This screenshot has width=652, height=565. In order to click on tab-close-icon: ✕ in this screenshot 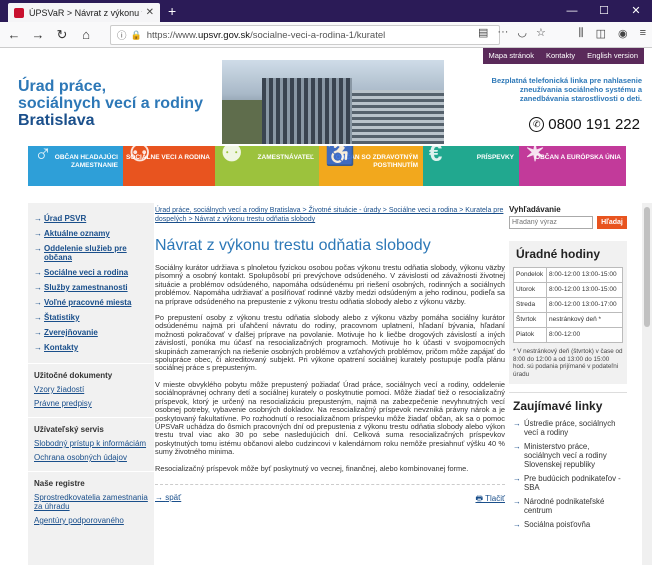, I will do `click(150, 12)`.